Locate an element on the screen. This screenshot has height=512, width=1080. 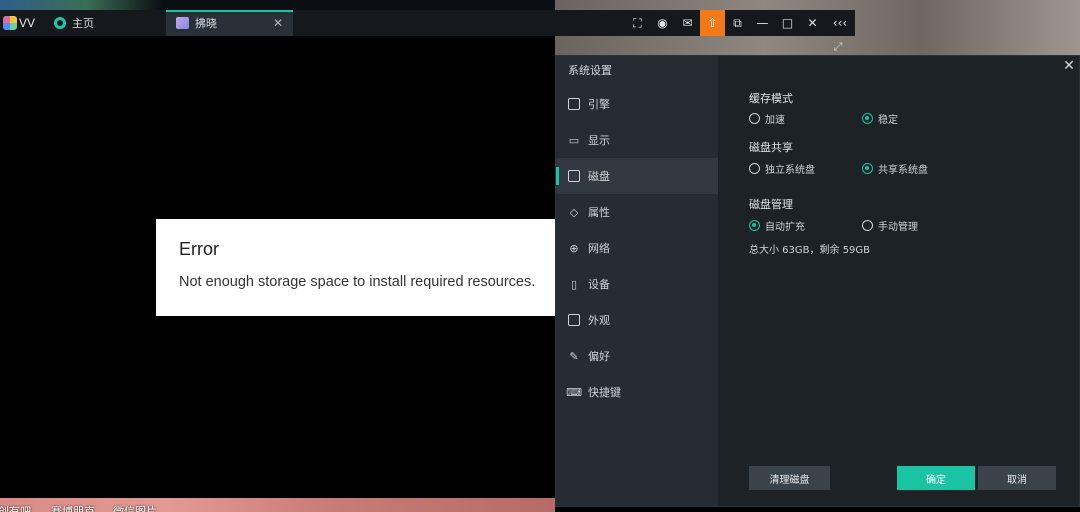
monitor-icon: ▭ is located at coordinates (574, 140).